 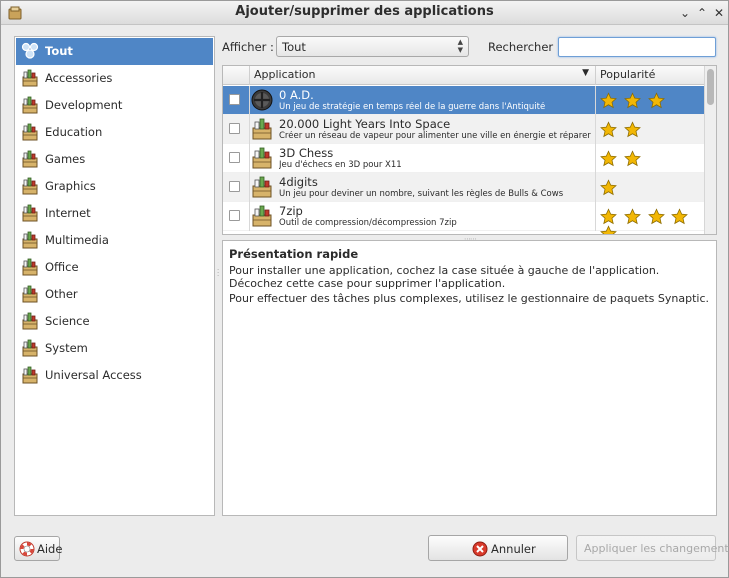 I want to click on sidebar-item-label: Internet, so click(x=68, y=213).